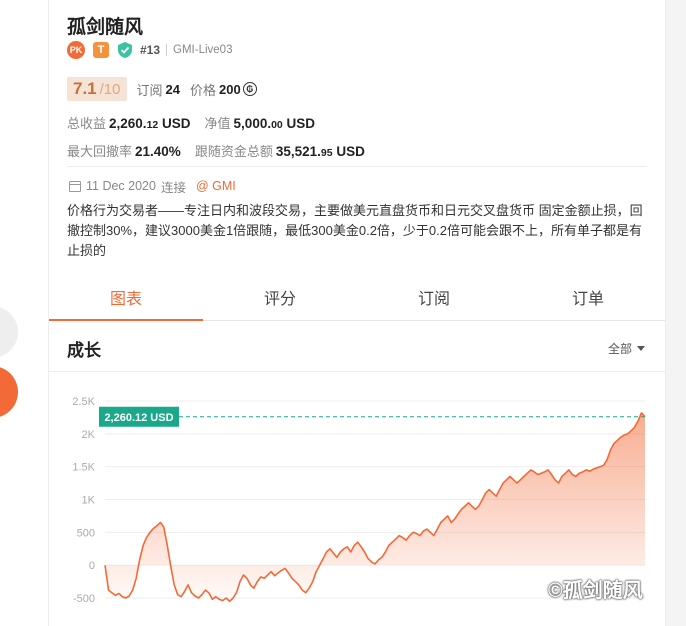  I want to click on tab-rating: 评分, so click(280, 297).